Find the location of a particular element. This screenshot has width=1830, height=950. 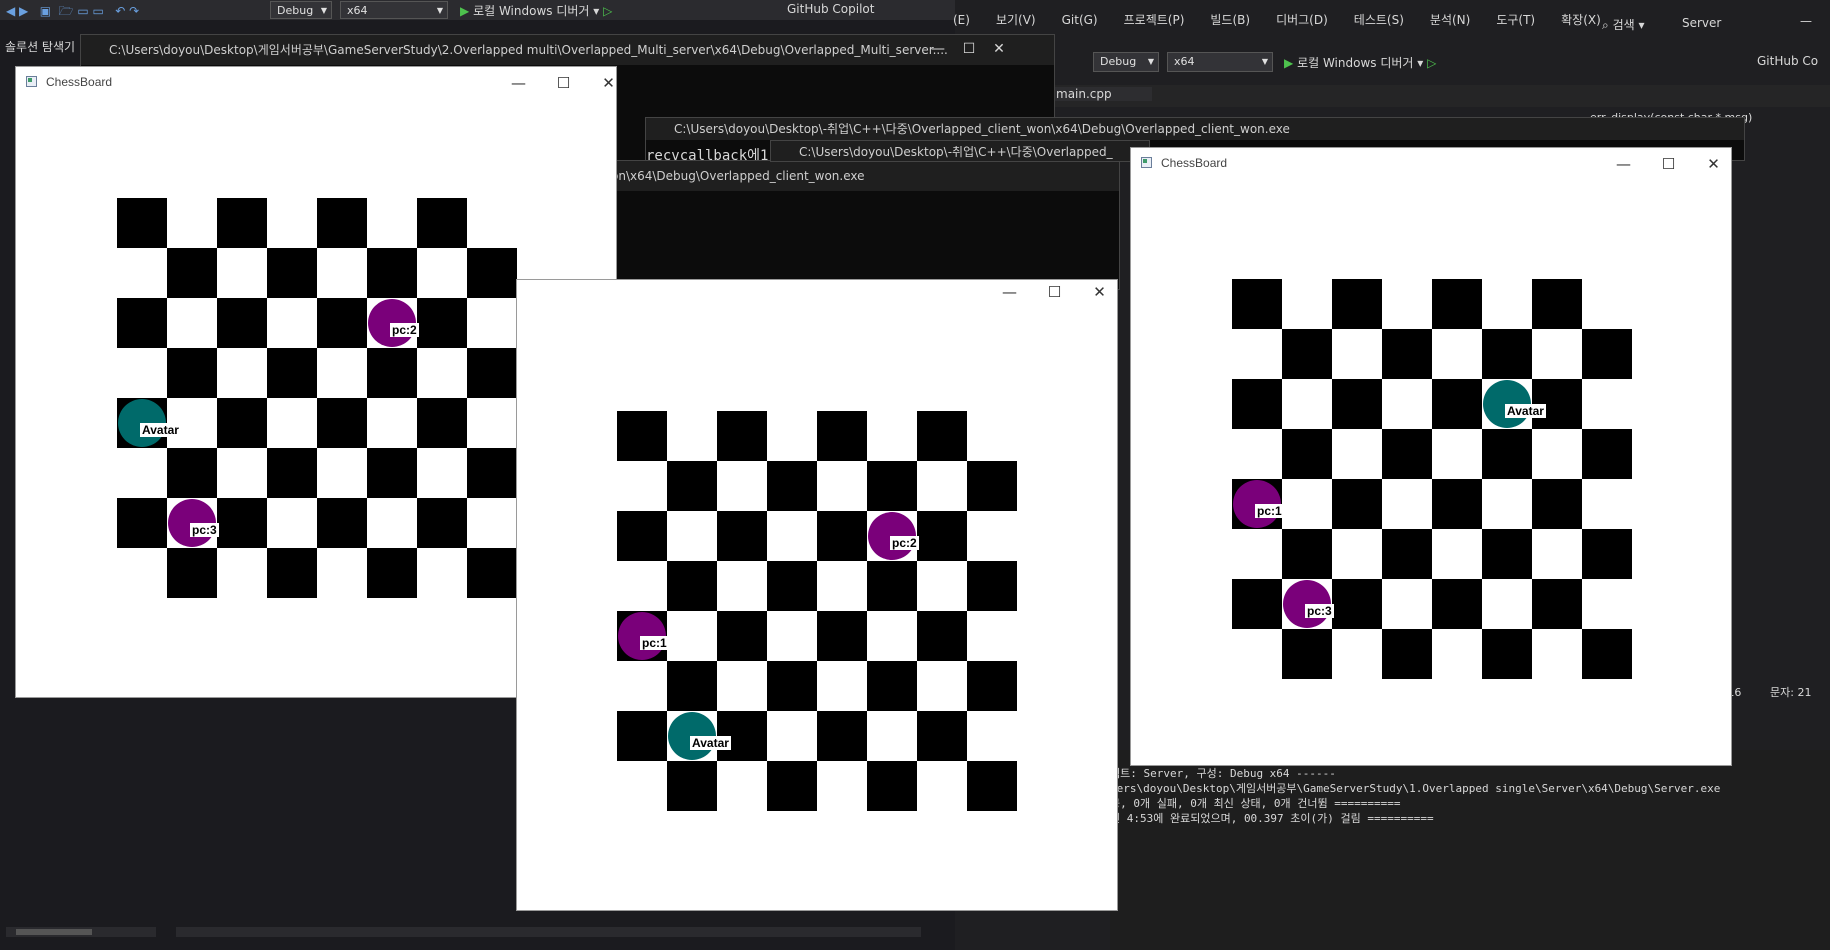

copilot-button-left: GitHub Copilot is located at coordinates (830, 9).